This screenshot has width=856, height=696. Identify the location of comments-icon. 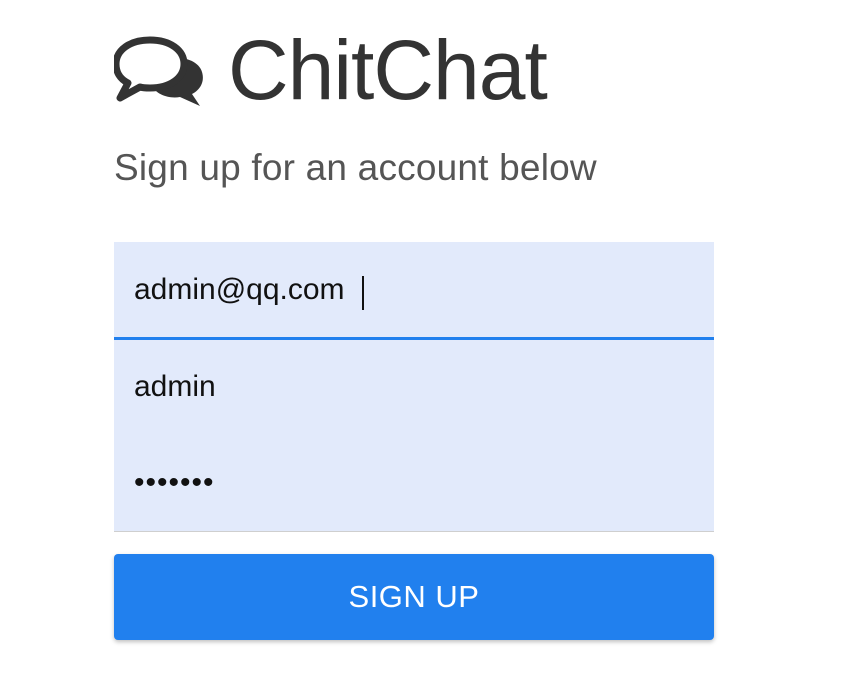
(159, 70).